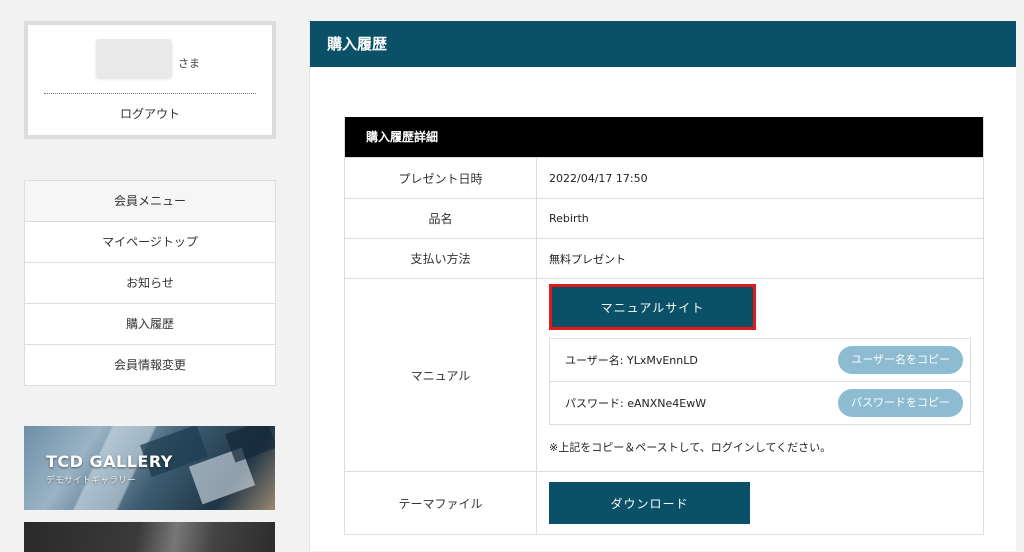 This screenshot has height=552, width=1024. I want to click on divider, so click(150, 93).